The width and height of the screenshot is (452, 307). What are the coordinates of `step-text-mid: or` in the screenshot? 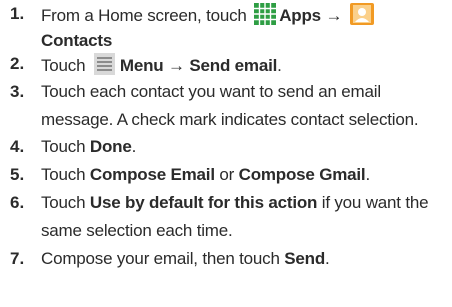 It's located at (227, 174).